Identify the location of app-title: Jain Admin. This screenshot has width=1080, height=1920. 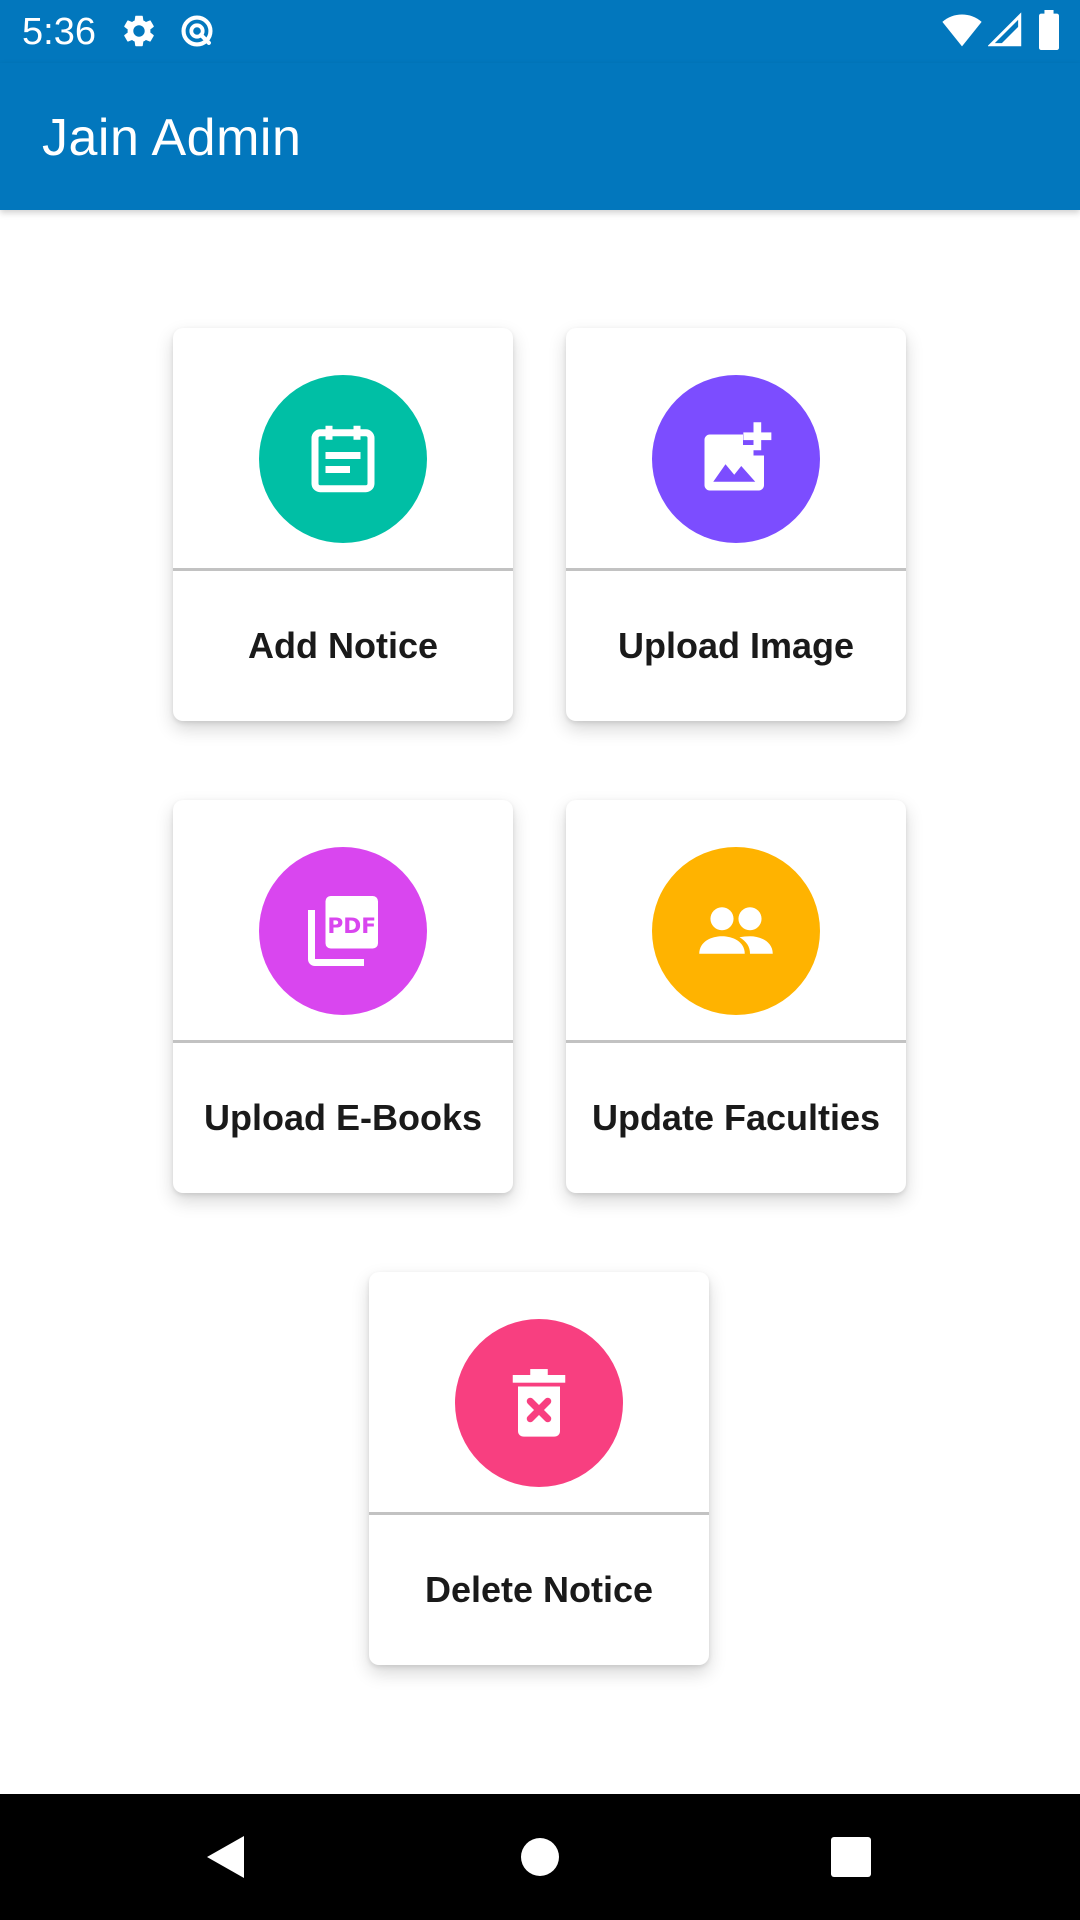
(172, 138).